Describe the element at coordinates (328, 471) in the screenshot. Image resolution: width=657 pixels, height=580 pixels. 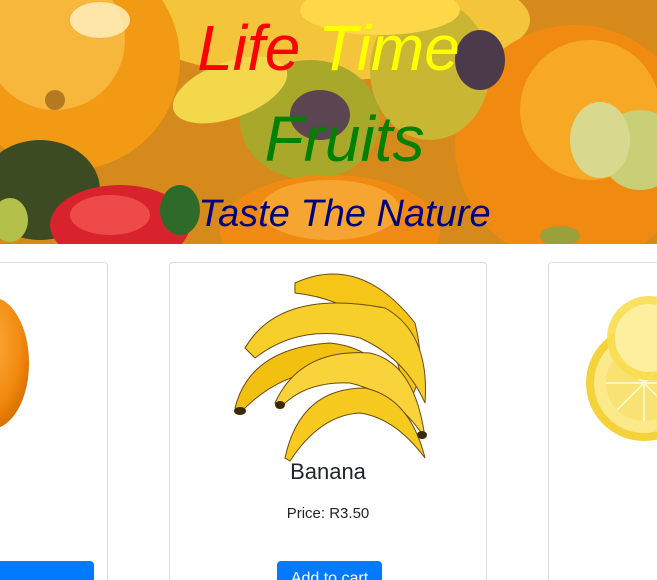
I see `product-name: Banana` at that location.